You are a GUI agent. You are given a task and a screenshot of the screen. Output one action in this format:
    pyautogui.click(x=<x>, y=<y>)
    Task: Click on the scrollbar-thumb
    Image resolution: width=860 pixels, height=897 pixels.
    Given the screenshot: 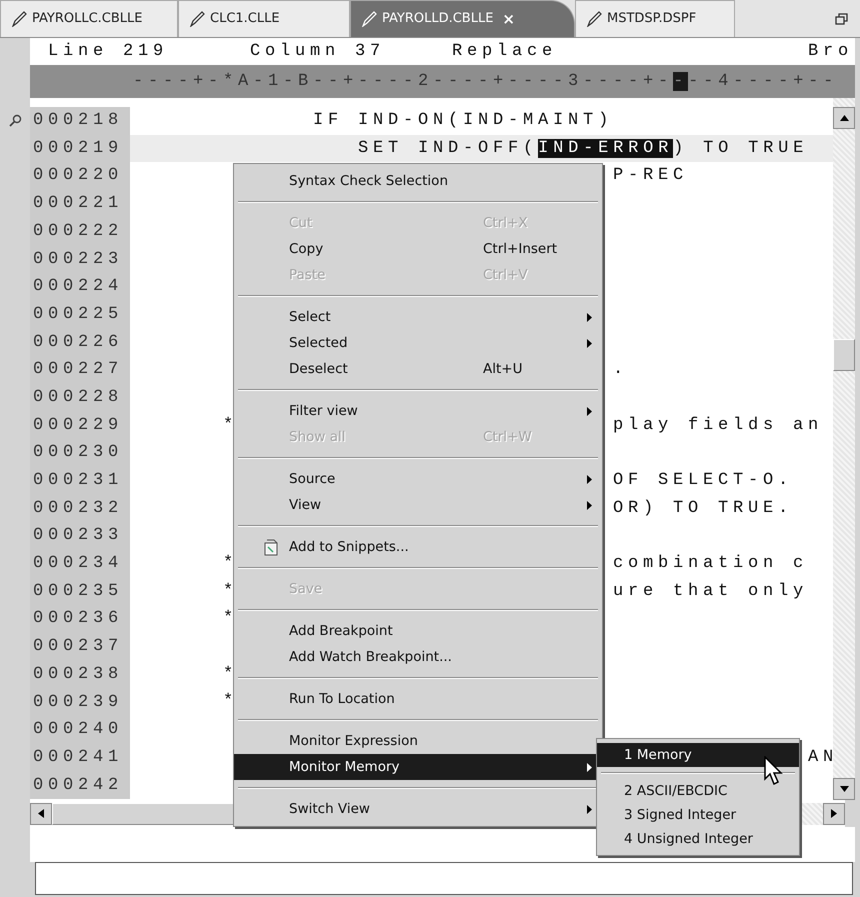 What is the action you would take?
    pyautogui.click(x=844, y=355)
    